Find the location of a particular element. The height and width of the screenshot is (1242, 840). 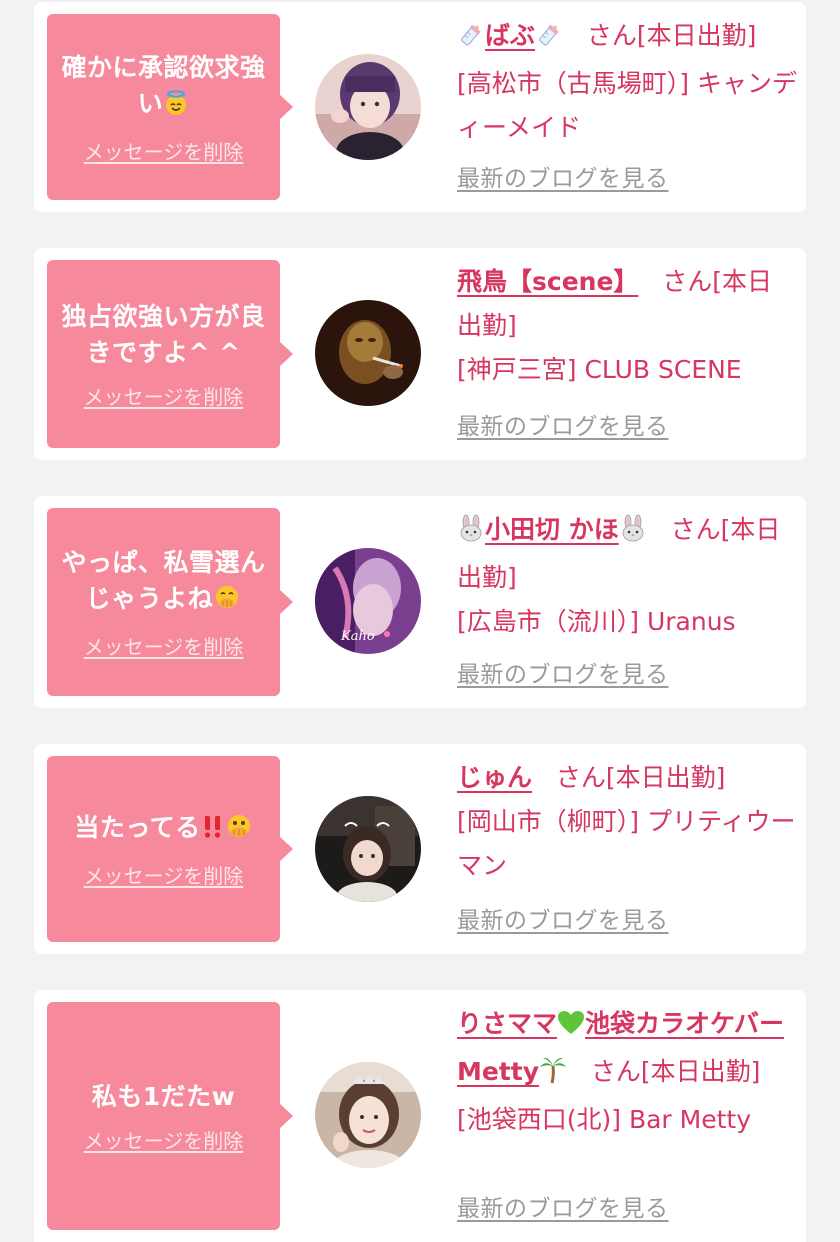

palm-tree-icon is located at coordinates (553, 1076).